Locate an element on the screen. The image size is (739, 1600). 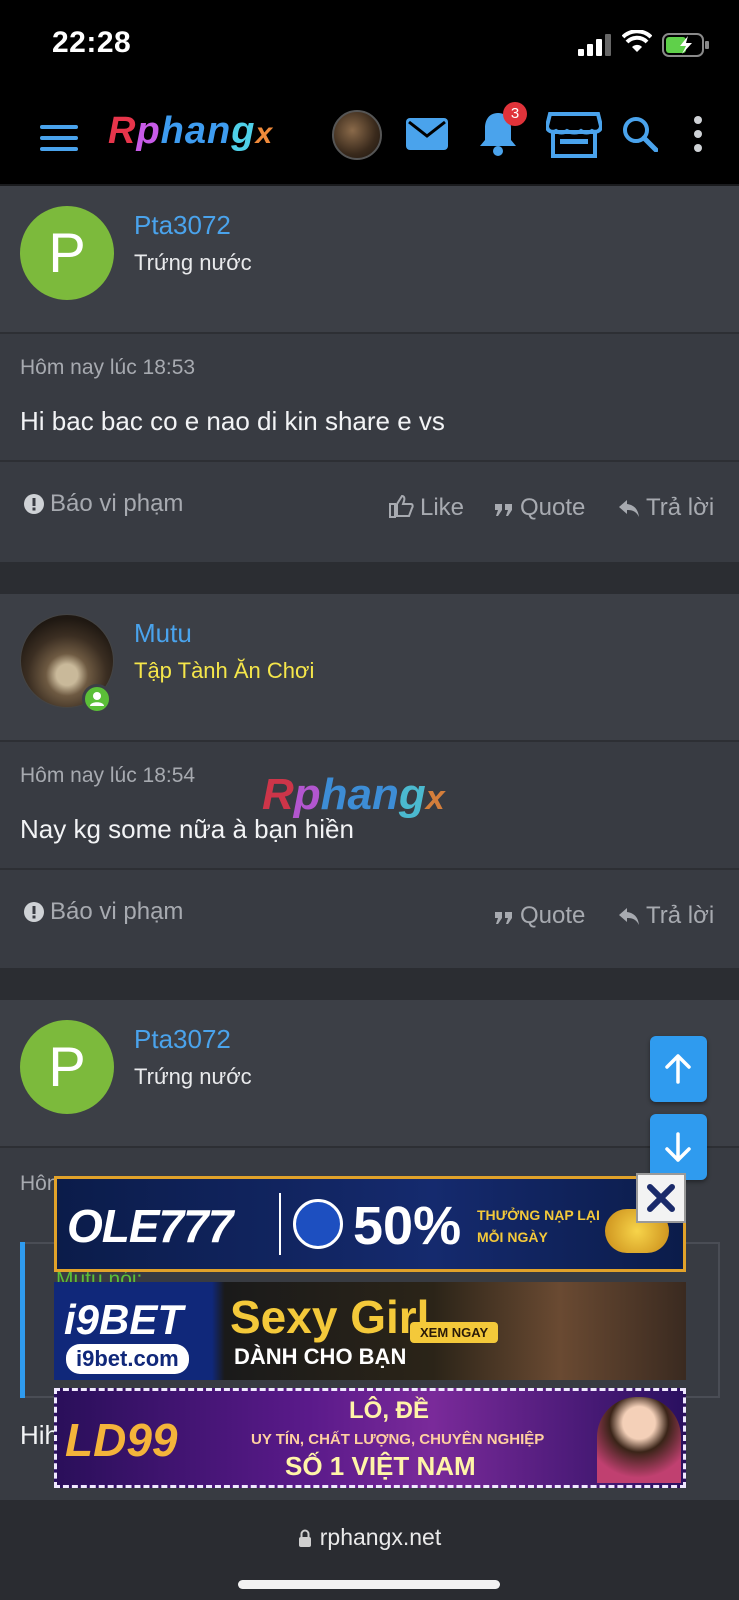
ad-title: Sexy Girl is located at coordinates (330, 1317).